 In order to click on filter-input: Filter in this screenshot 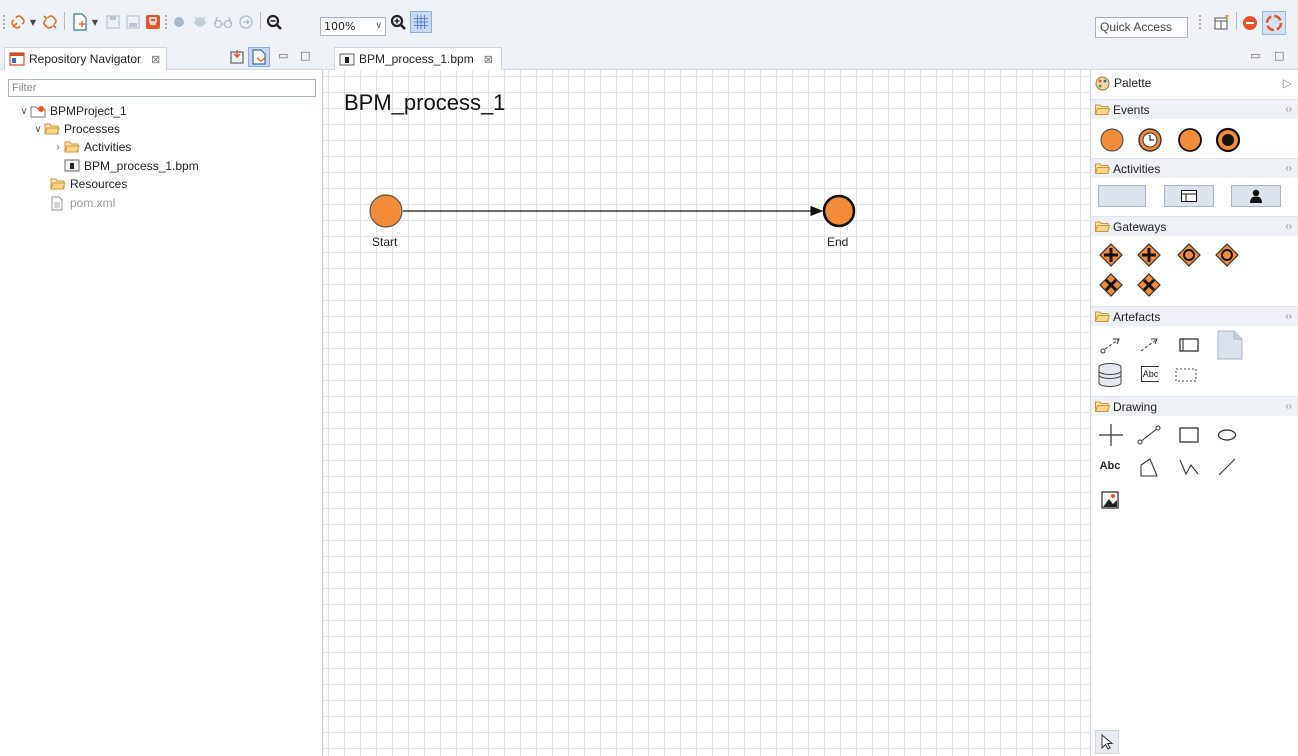, I will do `click(162, 88)`.